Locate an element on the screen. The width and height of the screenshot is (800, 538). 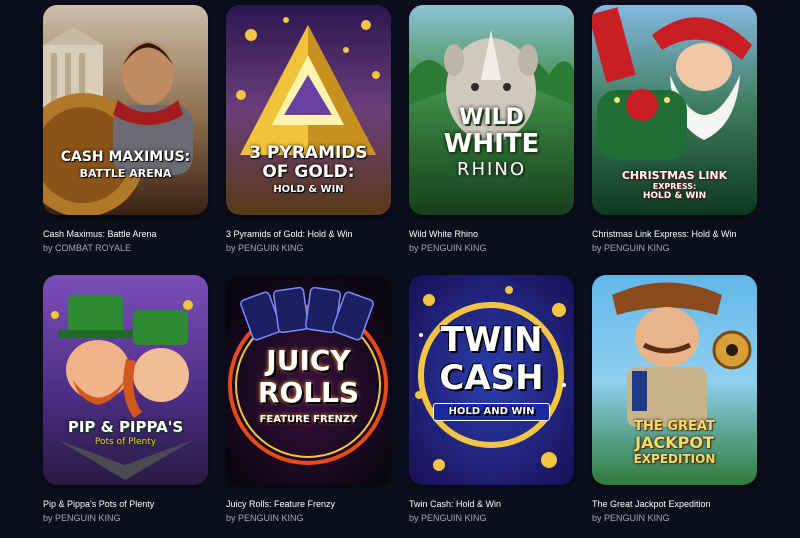
game-logo: 3 PYRAMIDS OF GOLD: HOLD & WIN is located at coordinates (308, 170).